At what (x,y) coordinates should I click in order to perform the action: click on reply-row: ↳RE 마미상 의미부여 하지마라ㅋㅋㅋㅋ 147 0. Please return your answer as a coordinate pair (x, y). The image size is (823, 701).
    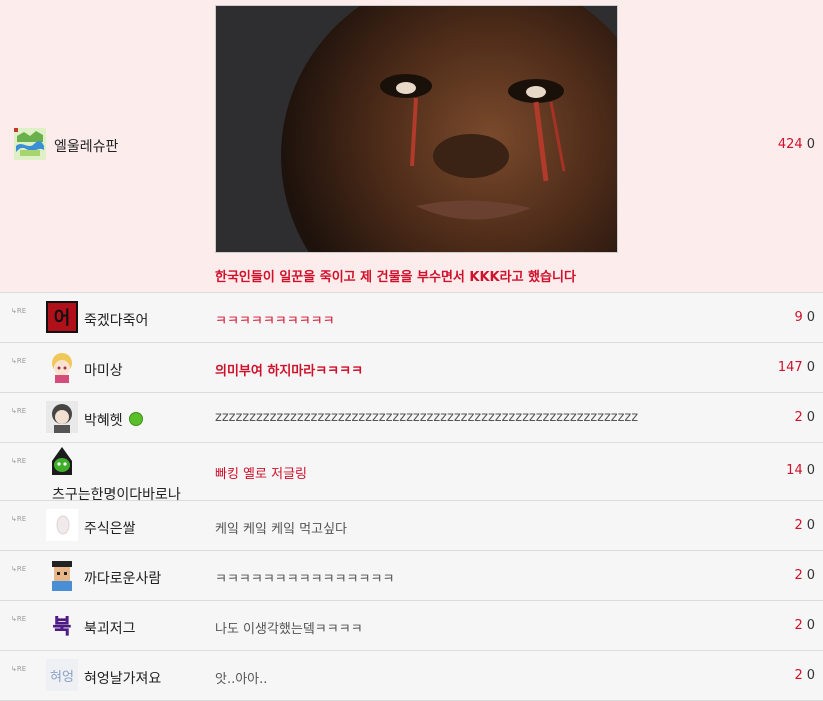
    Looking at the image, I should click on (411, 368).